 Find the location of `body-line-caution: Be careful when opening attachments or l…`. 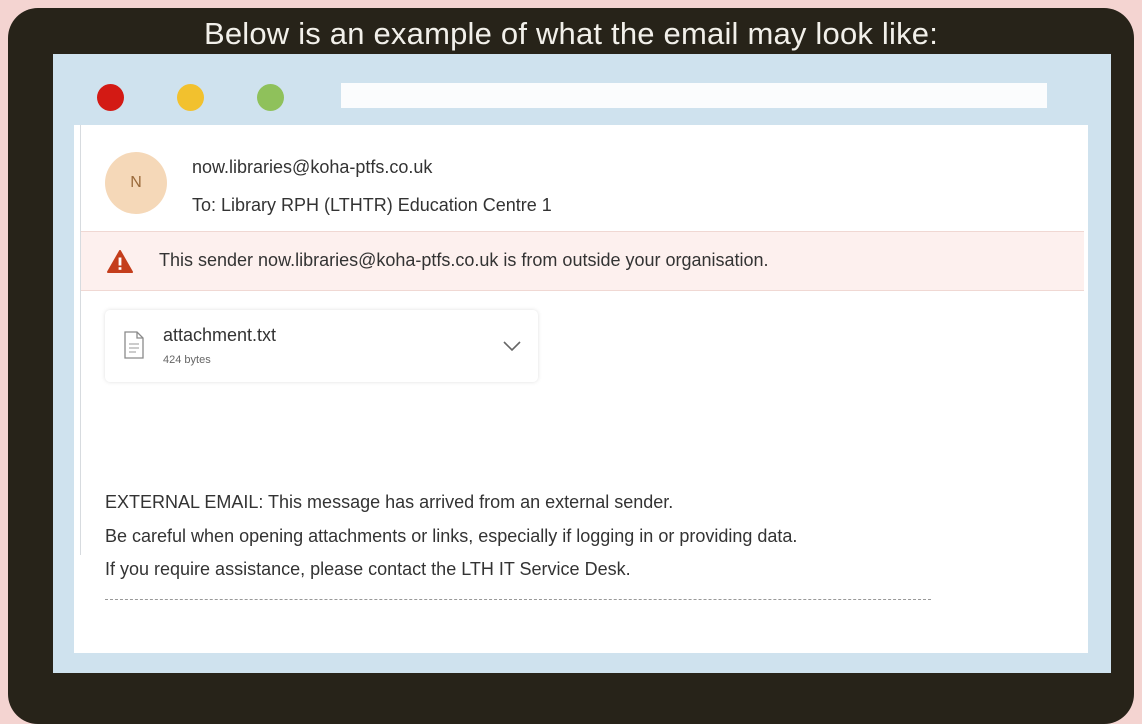

body-line-caution: Be careful when opening attachments or l… is located at coordinates (451, 536).